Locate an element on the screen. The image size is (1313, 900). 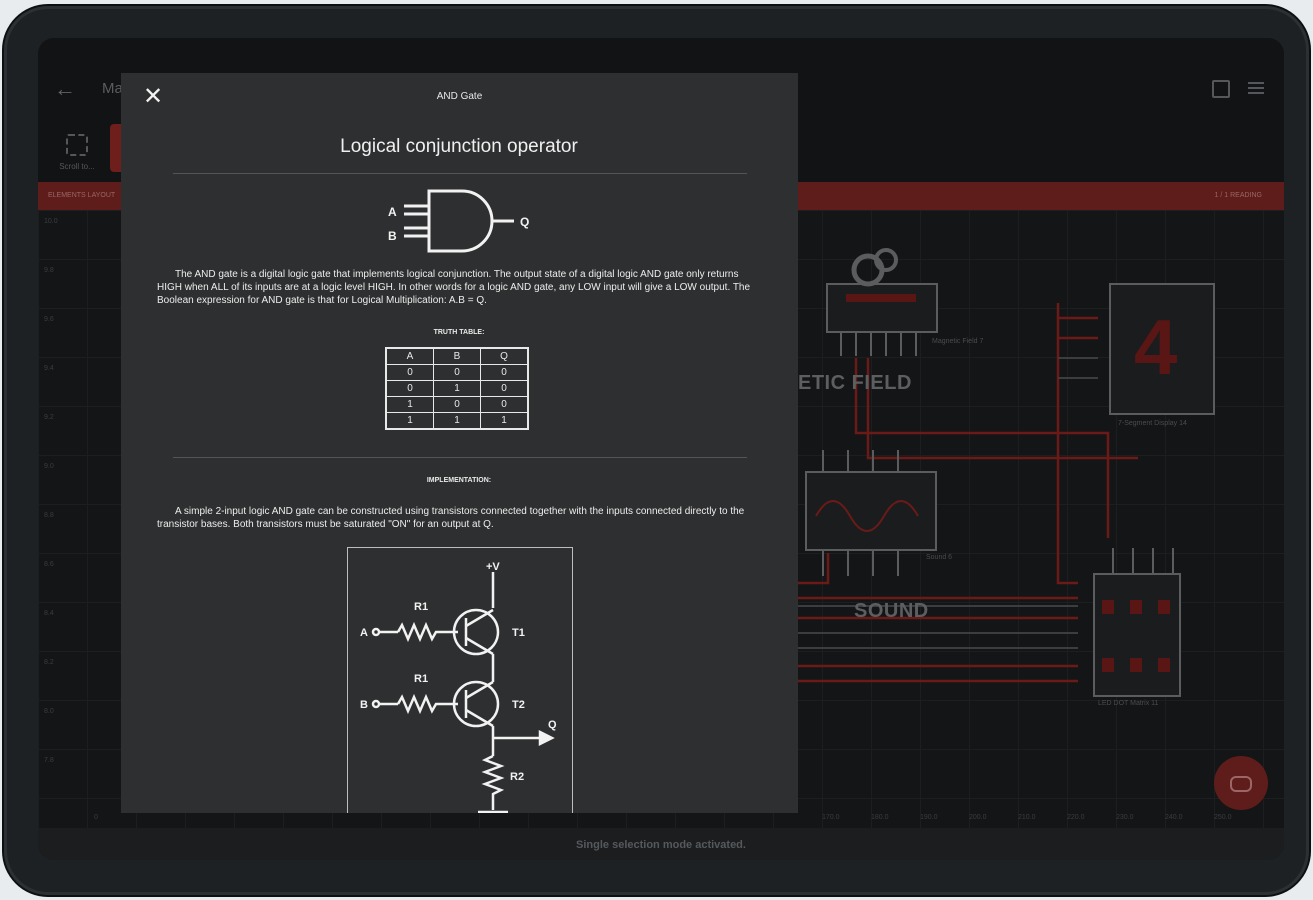
gate-input-a: A is located at coordinates (392, 212).